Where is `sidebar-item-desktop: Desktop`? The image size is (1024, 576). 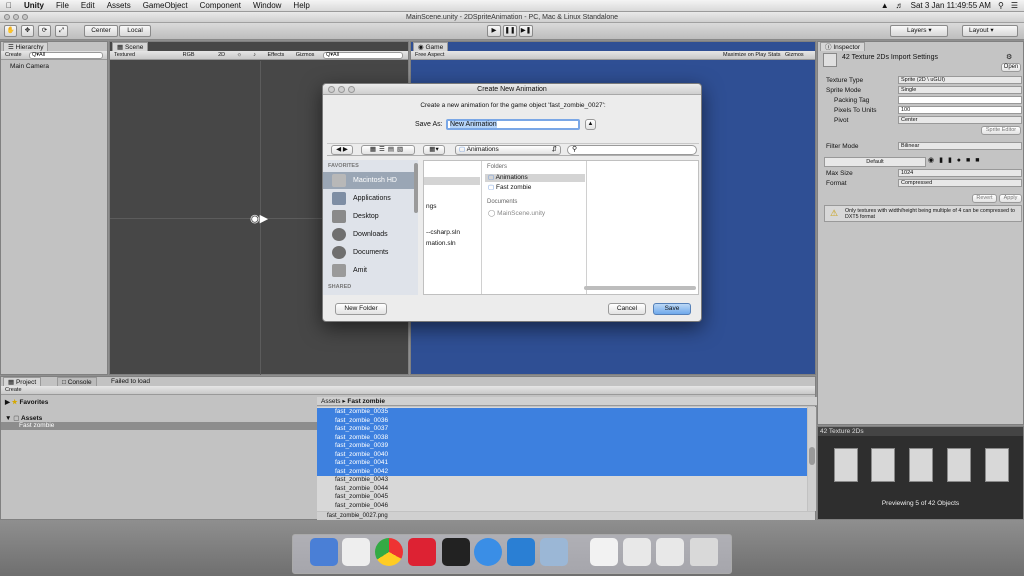
sidebar-item-desktop: Desktop is located at coordinates (370, 216).